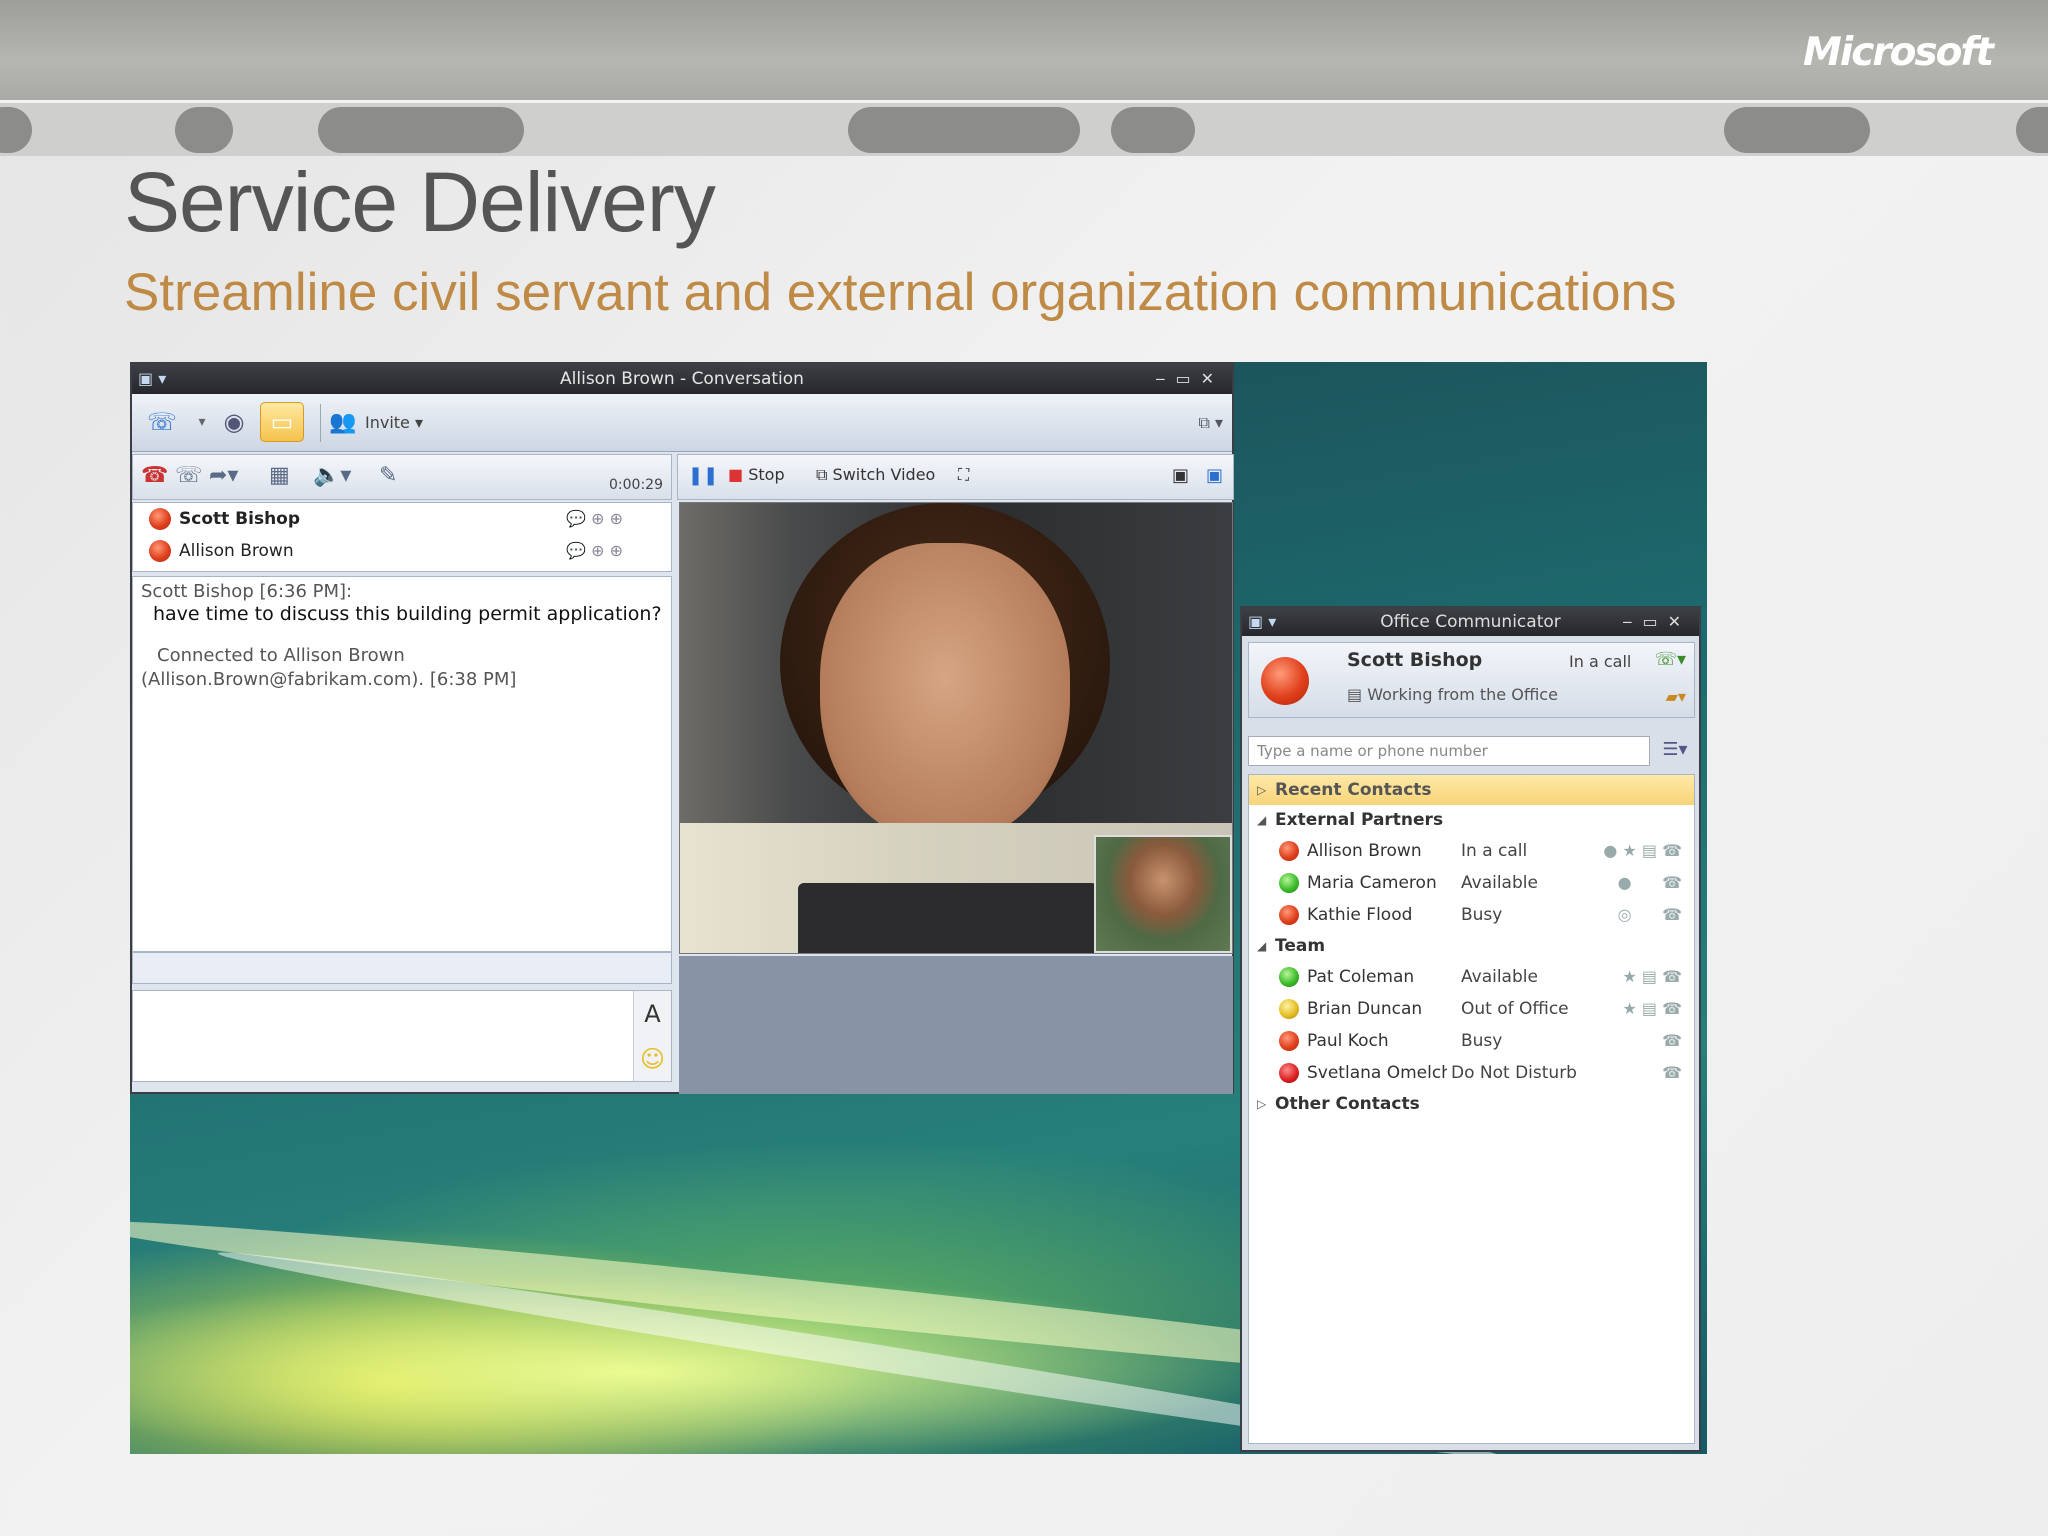 The width and height of the screenshot is (2048, 1536). Describe the element at coordinates (1471, 883) in the screenshot. I see `contact-row: Maria Cameron Available ● ☎` at that location.